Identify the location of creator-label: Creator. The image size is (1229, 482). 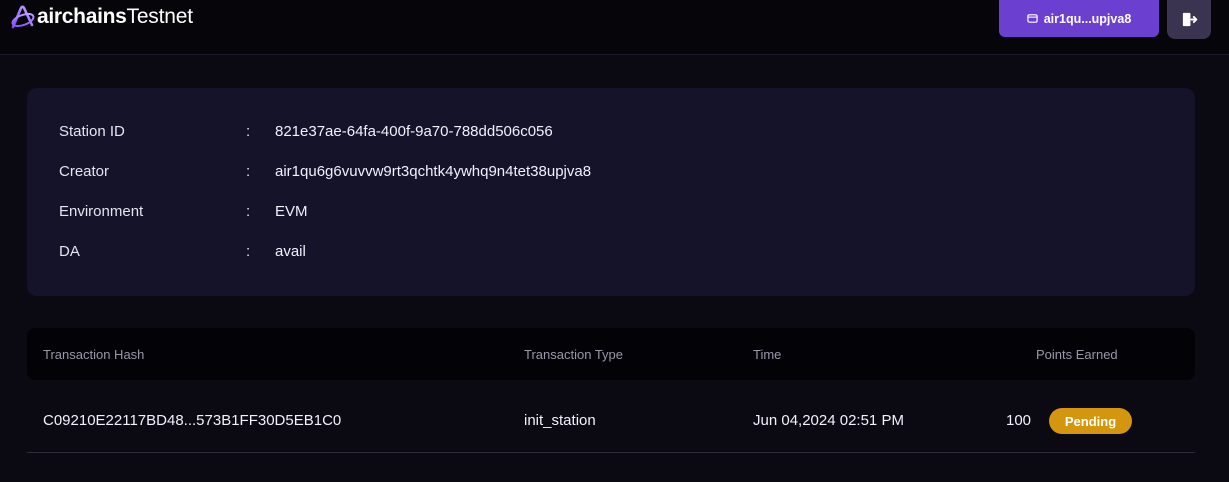
(84, 171).